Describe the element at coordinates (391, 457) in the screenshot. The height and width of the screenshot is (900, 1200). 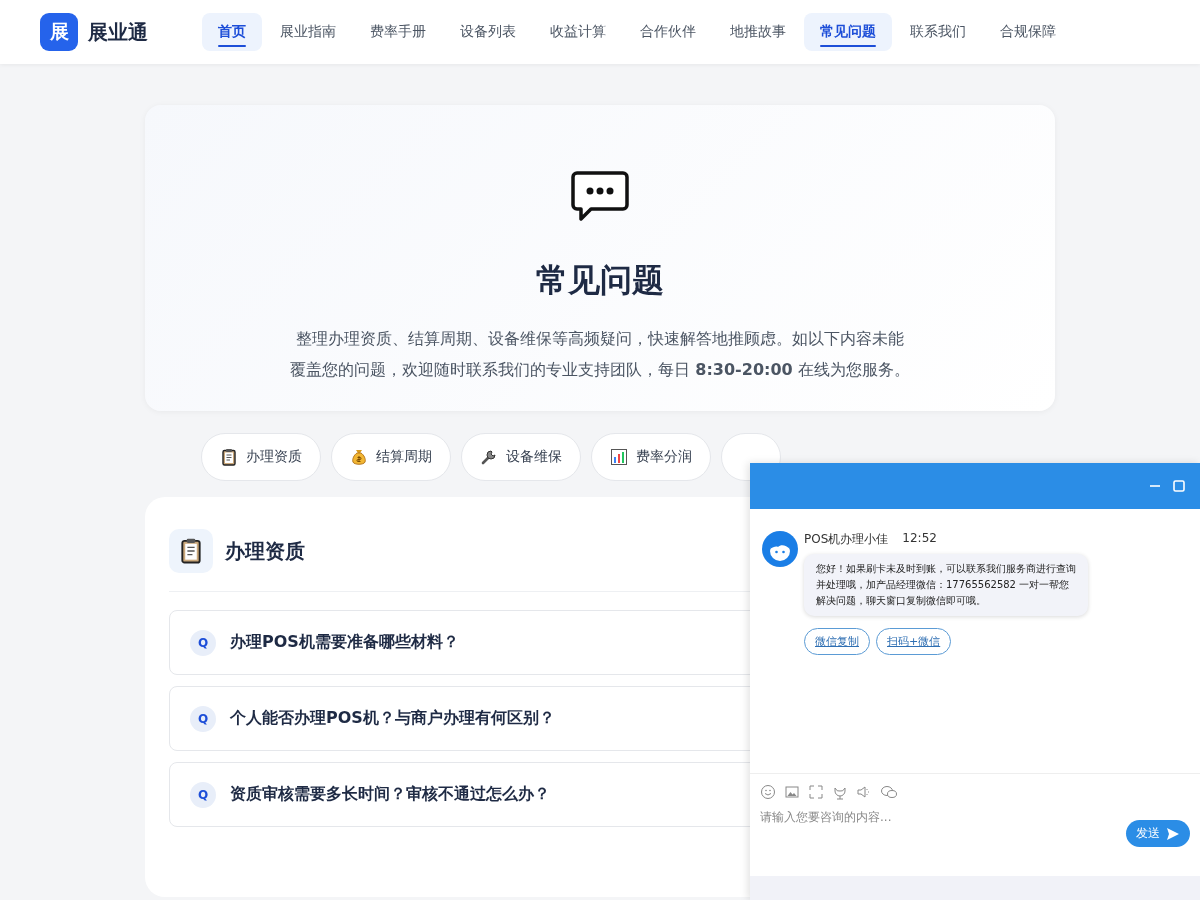
I see `category-chip: 结算周期` at that location.